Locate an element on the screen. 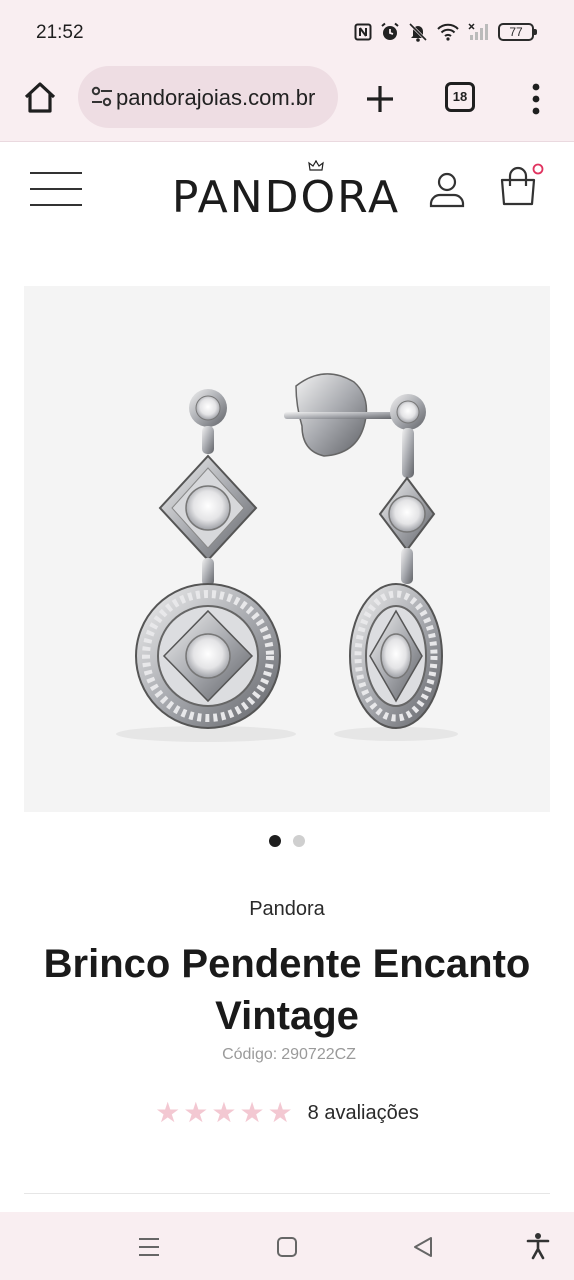  status-bar: 21:52 77 is located at coordinates (287, 32).